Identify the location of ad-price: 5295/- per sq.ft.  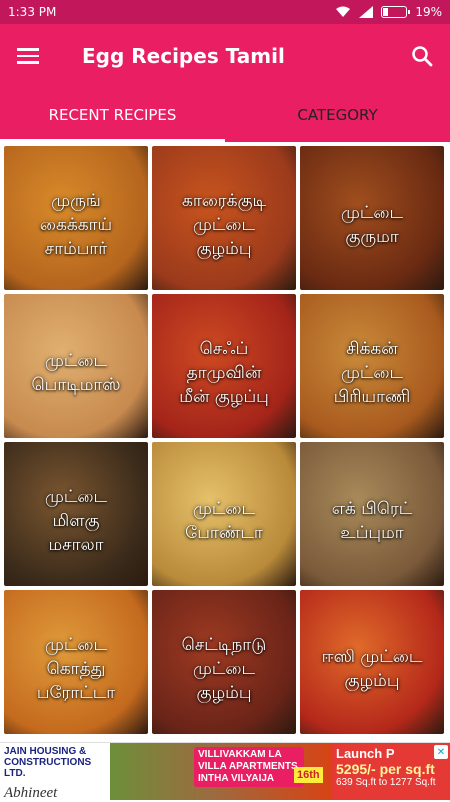
(385, 769).